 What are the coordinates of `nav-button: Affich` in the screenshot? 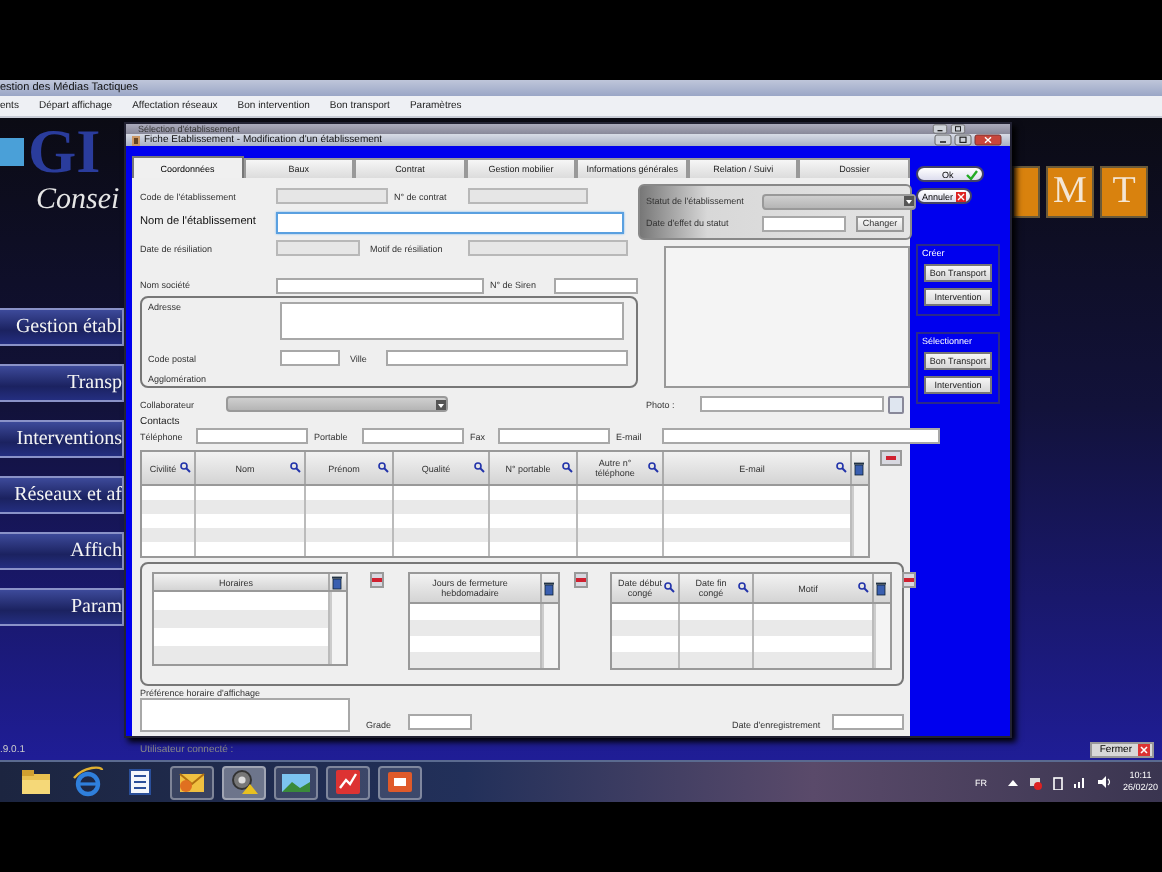 It's located at (62, 551).